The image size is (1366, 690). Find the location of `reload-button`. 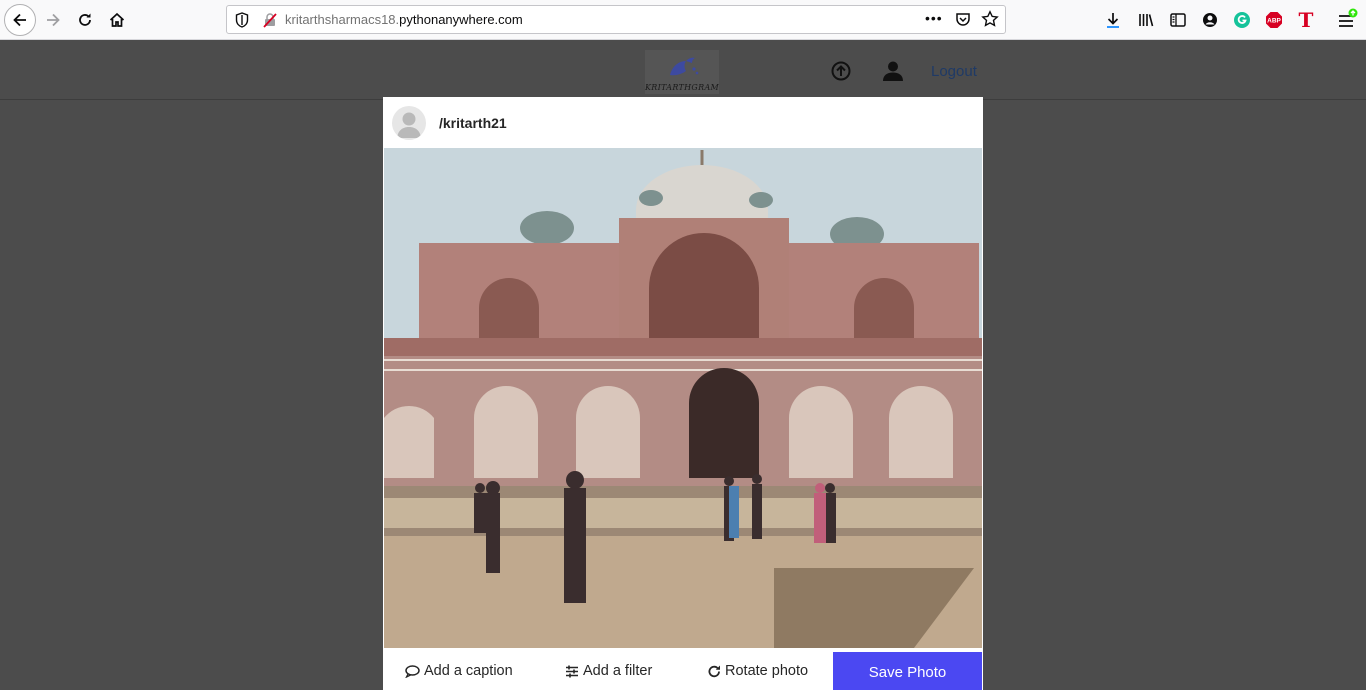

reload-button is located at coordinates (85, 20).